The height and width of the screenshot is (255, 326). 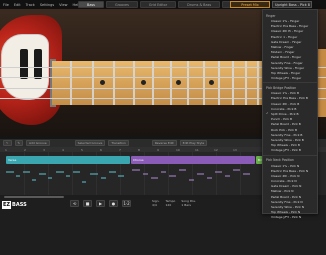 What do you see at coordinates (113, 203) in the screenshot?
I see `record-button: ●` at bounding box center [113, 203].